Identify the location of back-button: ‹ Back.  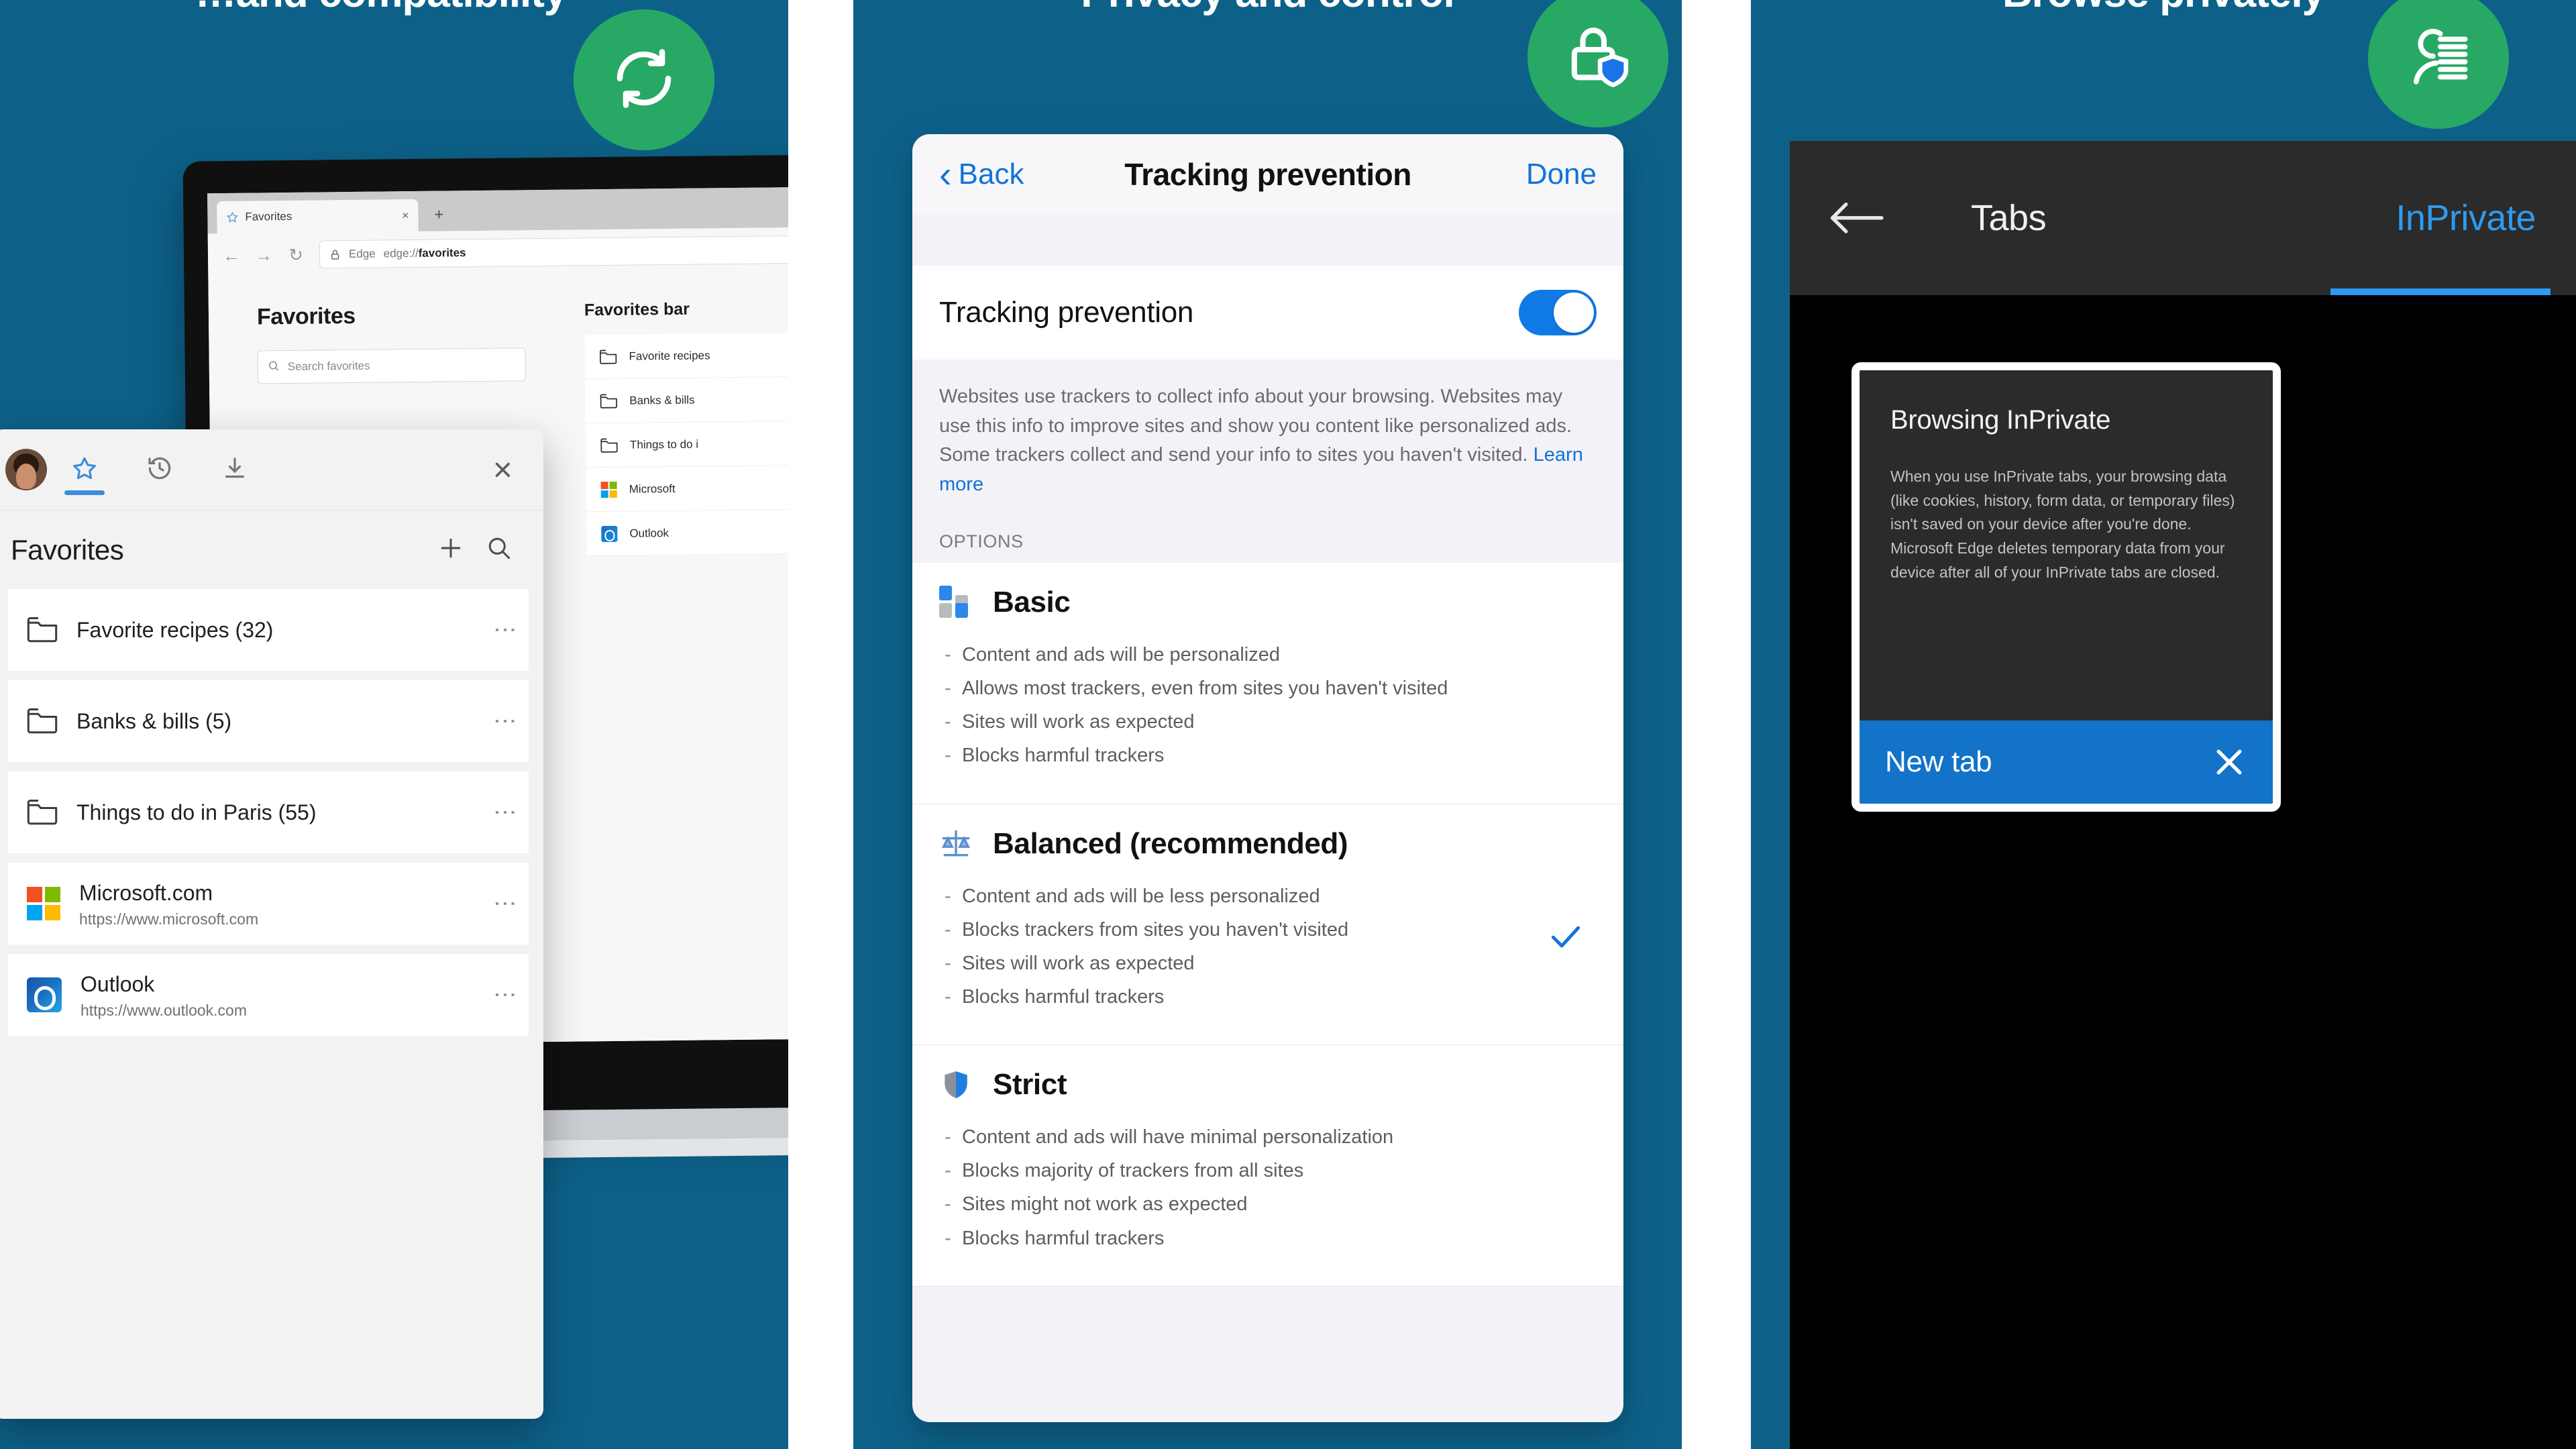
(981, 174).